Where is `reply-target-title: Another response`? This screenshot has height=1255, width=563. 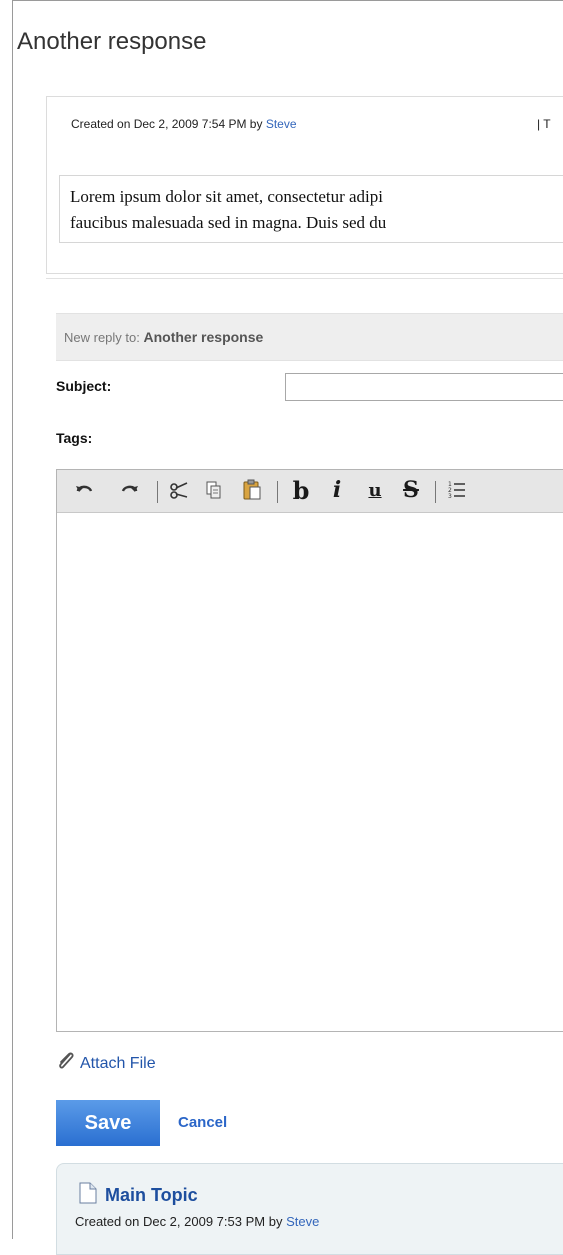
reply-target-title: Another response is located at coordinates (203, 337).